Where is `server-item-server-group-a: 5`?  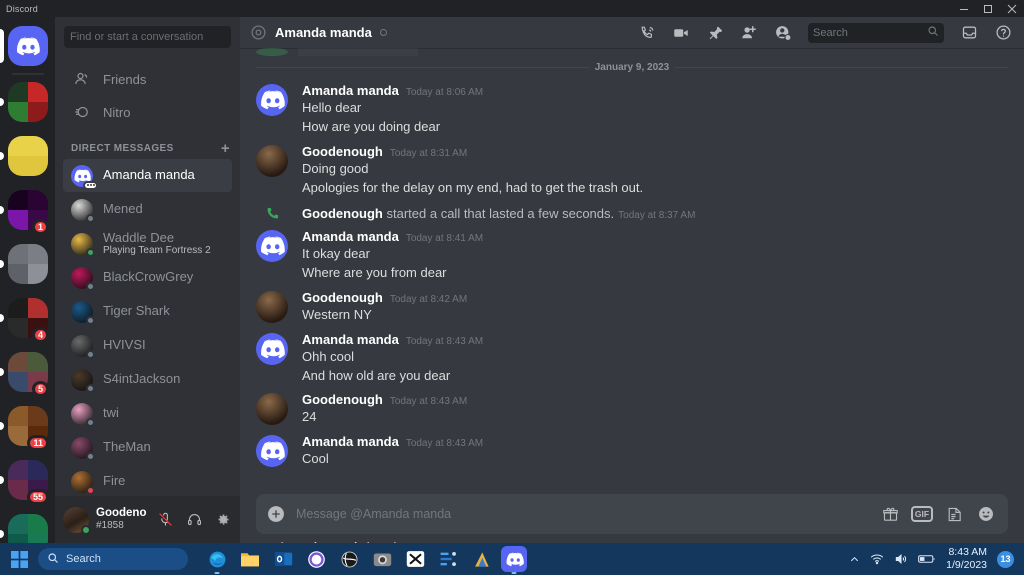
server-item-server-group-a: 5 is located at coordinates (27, 372).